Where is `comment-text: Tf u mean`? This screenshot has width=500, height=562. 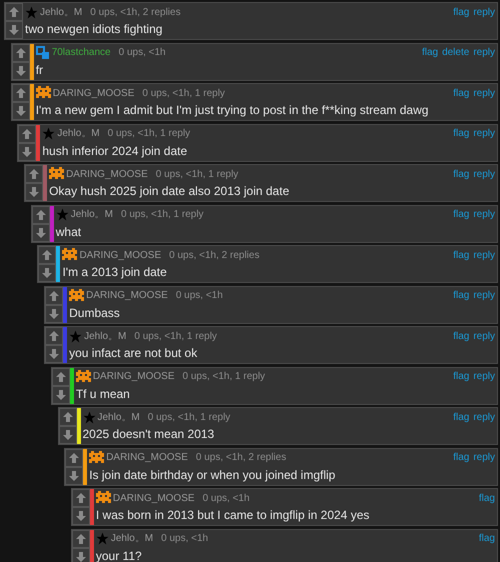 comment-text: Tf u mean is located at coordinates (103, 394).